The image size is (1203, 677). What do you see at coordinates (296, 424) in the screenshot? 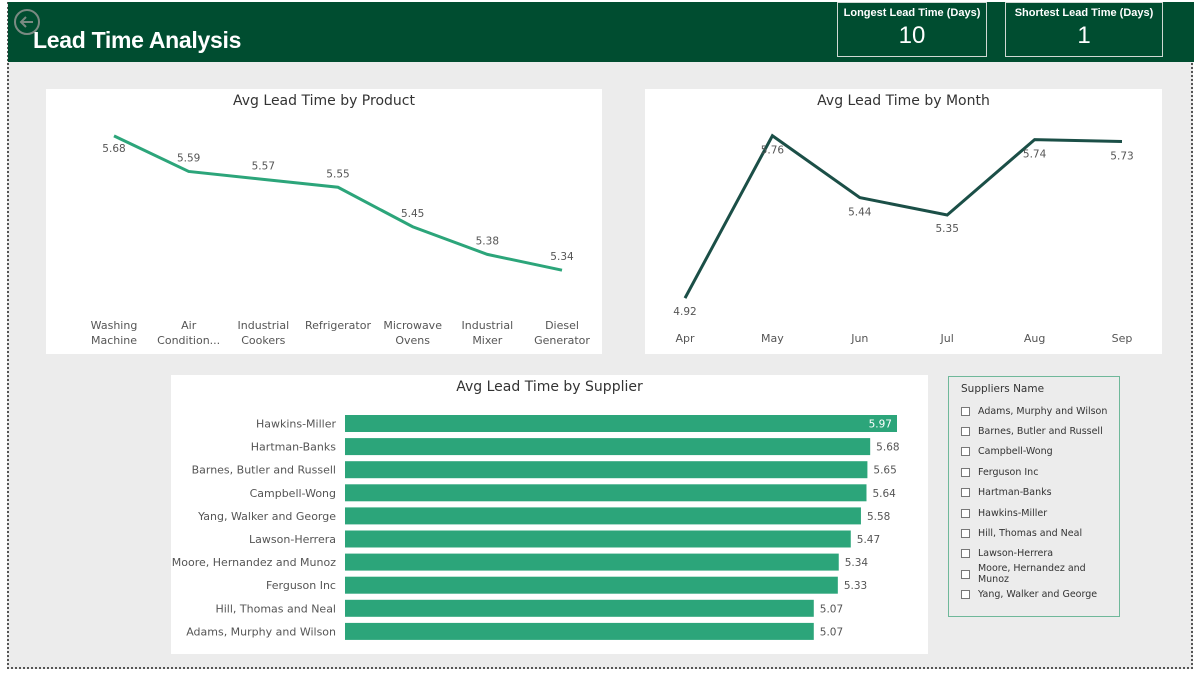
I see `y-tick-label: Hawkins-Miller` at bounding box center [296, 424].